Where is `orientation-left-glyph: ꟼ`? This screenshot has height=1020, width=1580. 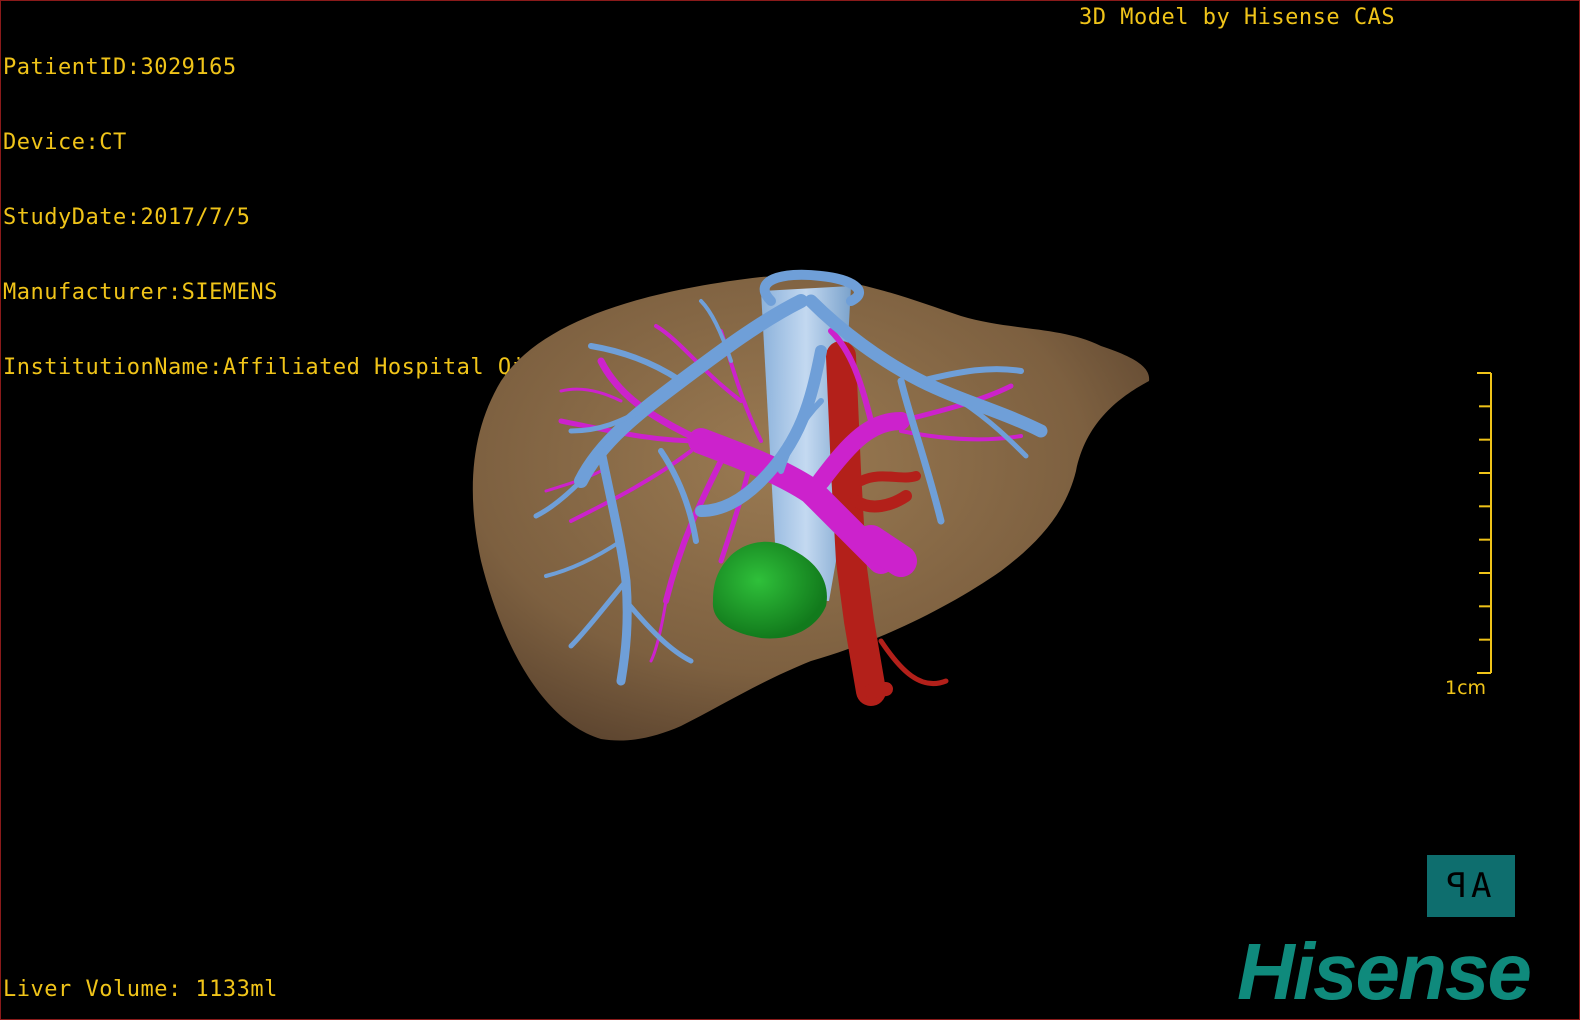
orientation-left-glyph: ꟼ is located at coordinates (1459, 886).